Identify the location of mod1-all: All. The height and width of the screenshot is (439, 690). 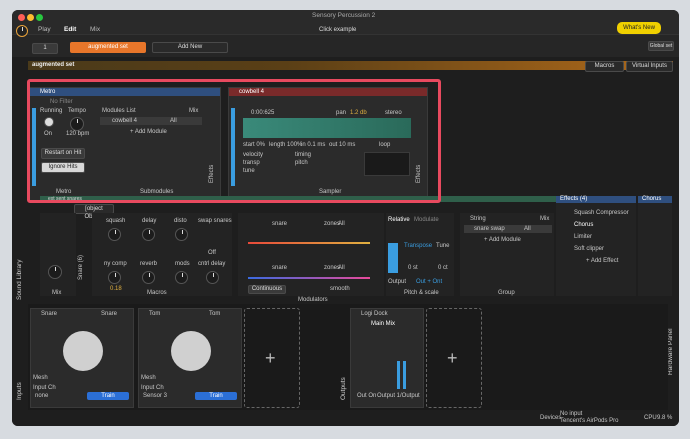
(341, 224).